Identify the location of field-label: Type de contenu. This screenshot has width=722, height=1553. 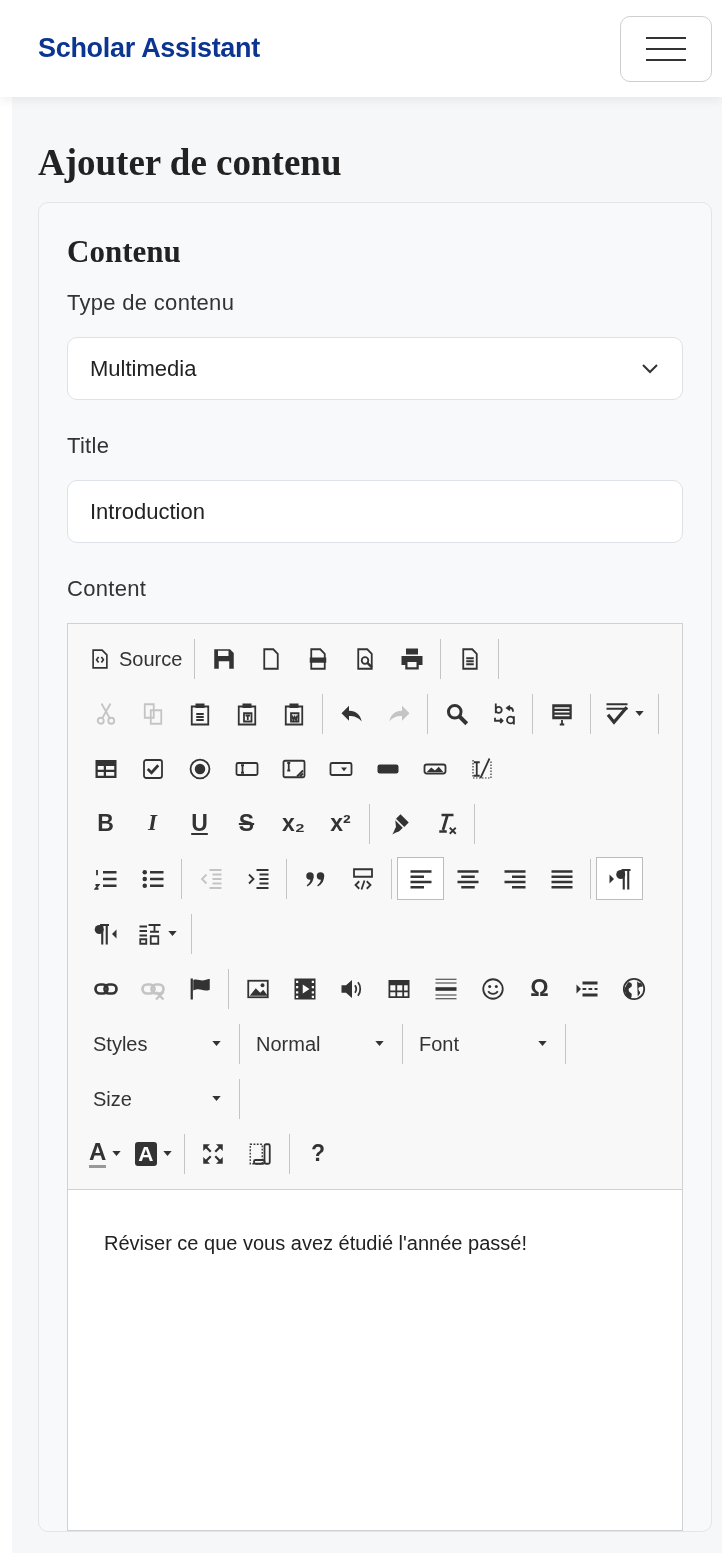
(151, 303).